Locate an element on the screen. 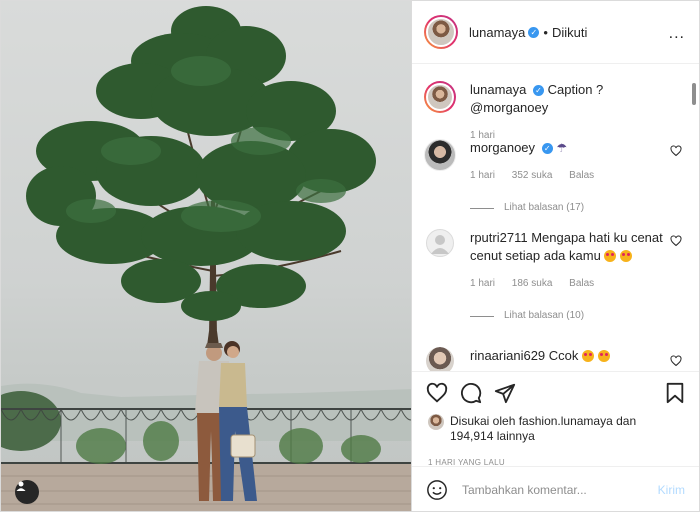  scrollbar is located at coordinates (694, 94).